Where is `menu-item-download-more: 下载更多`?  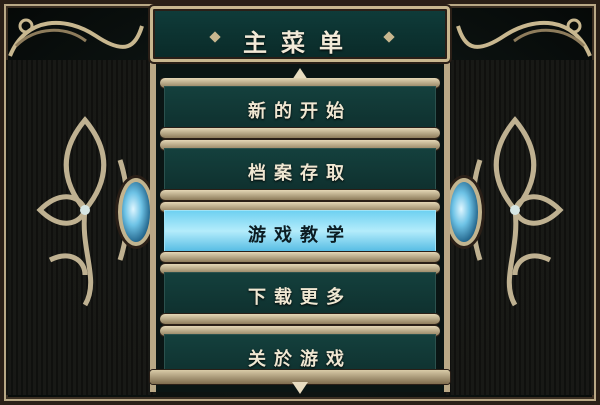
menu-item-download-more: 下载更多 is located at coordinates (300, 293).